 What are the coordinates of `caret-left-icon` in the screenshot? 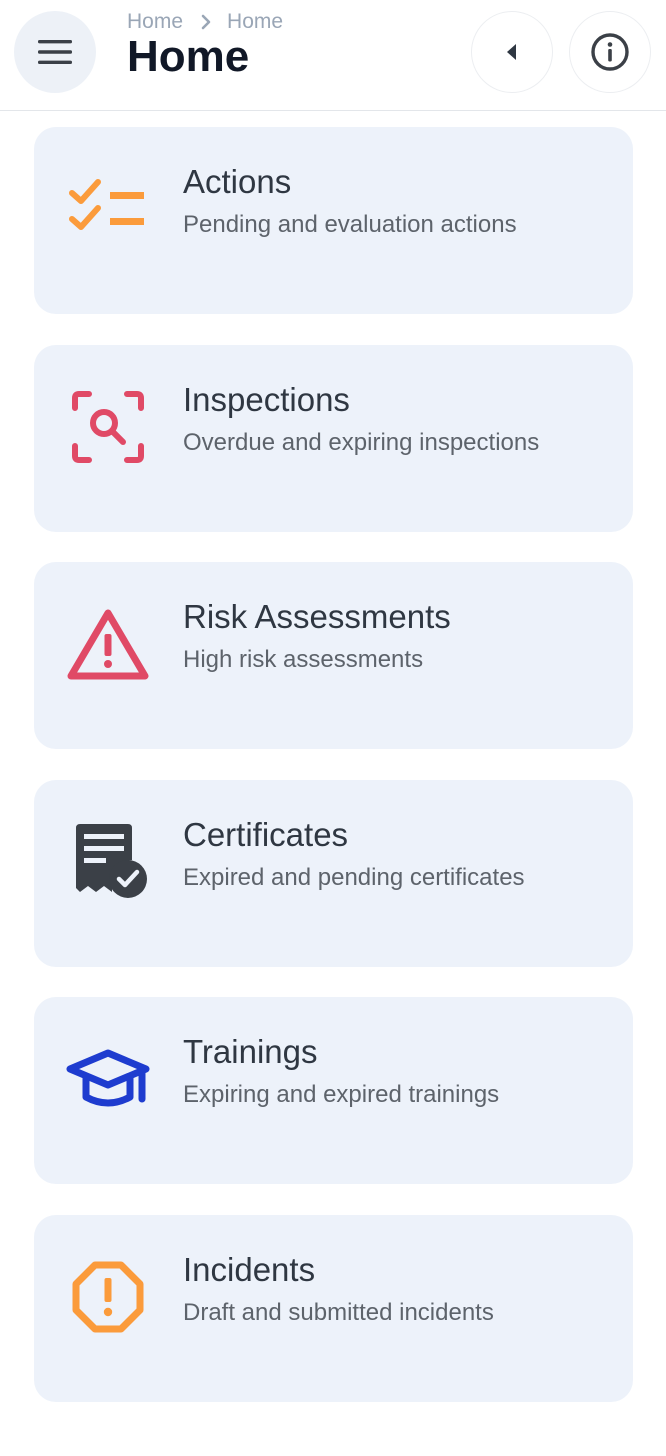 It's located at (511, 52).